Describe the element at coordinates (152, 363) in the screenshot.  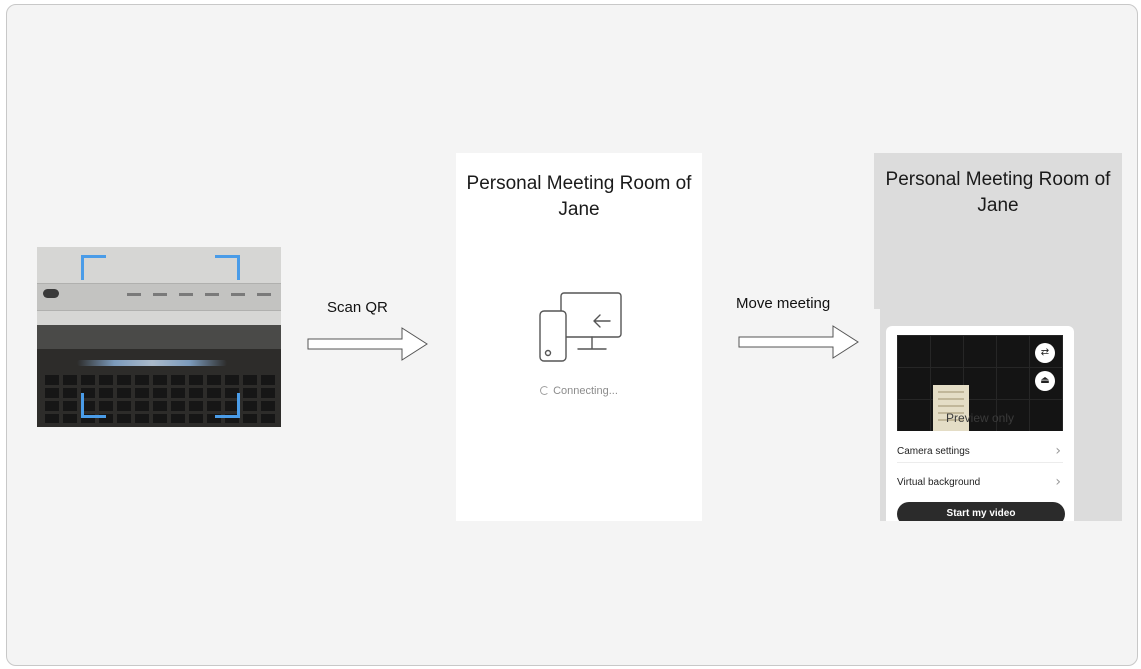
I see `touchbar-glow` at that location.